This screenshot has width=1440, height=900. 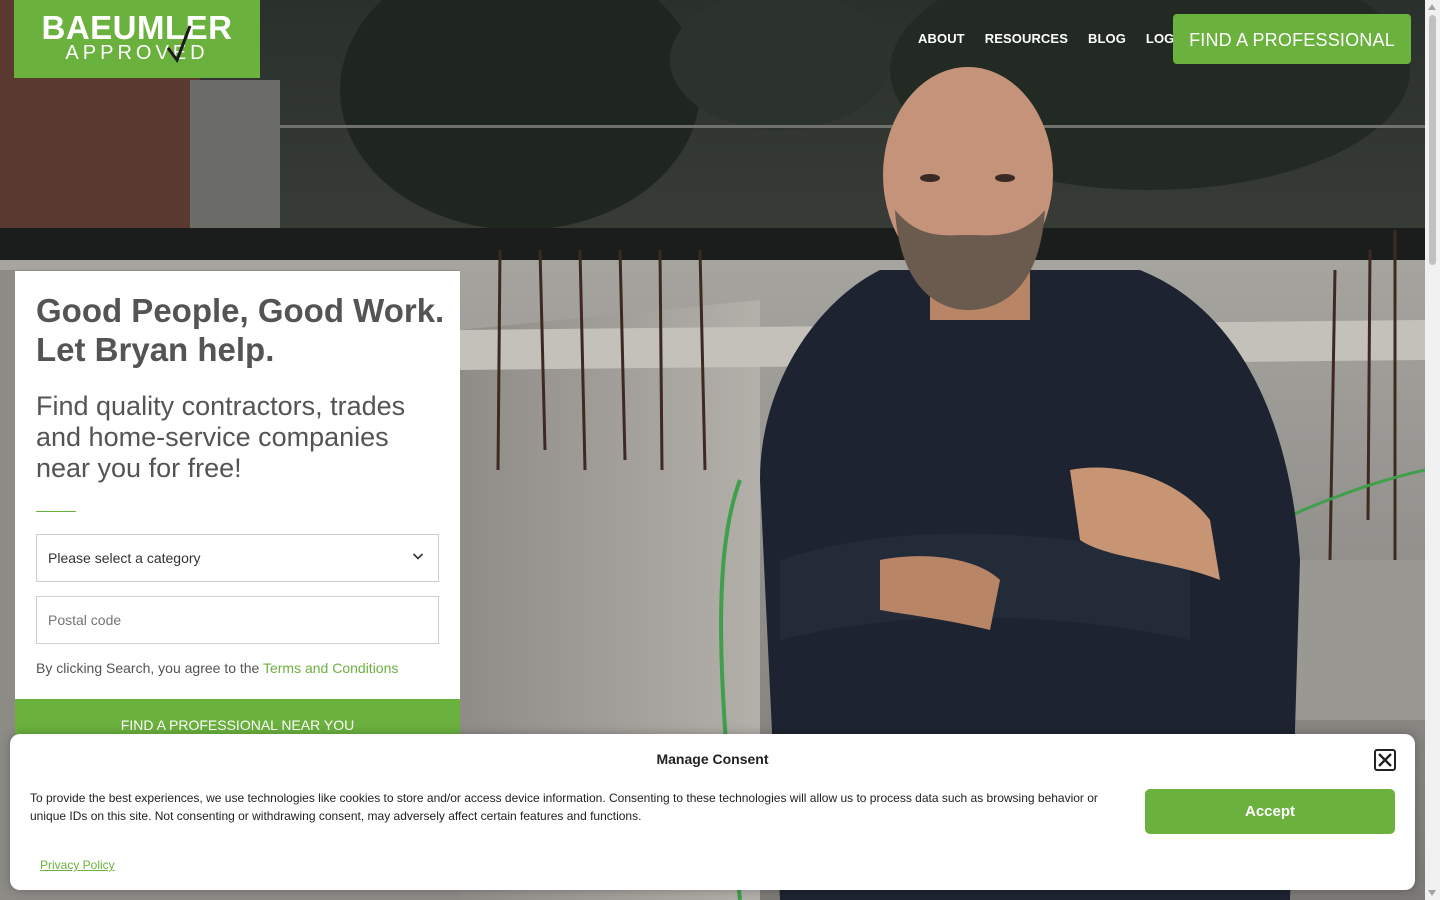 What do you see at coordinates (179, 44) in the screenshot?
I see `checkmark-icon` at bounding box center [179, 44].